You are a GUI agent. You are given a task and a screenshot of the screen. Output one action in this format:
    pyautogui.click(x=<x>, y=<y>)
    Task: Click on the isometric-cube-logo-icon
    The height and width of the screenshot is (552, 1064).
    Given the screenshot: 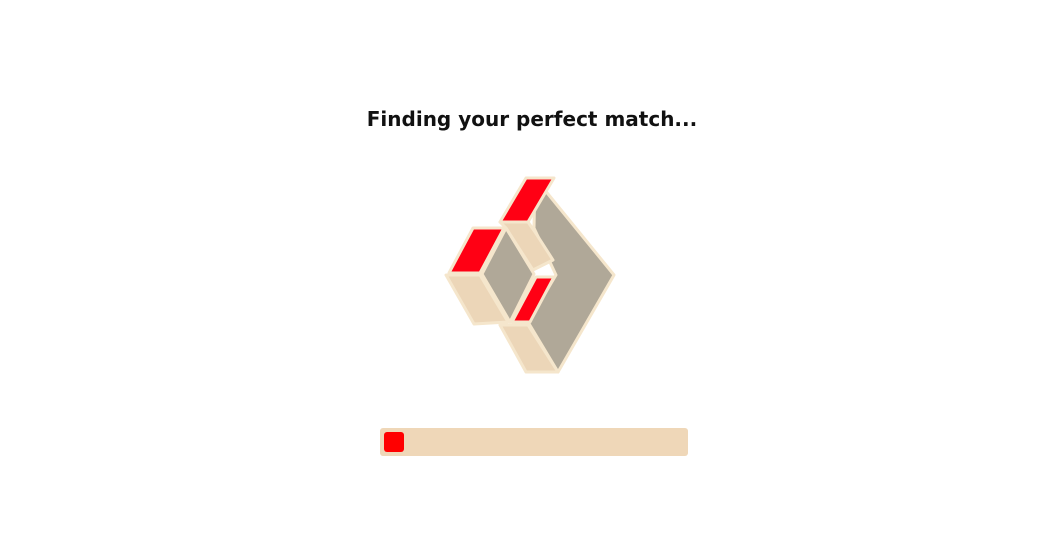 What is the action you would take?
    pyautogui.click(x=530, y=275)
    